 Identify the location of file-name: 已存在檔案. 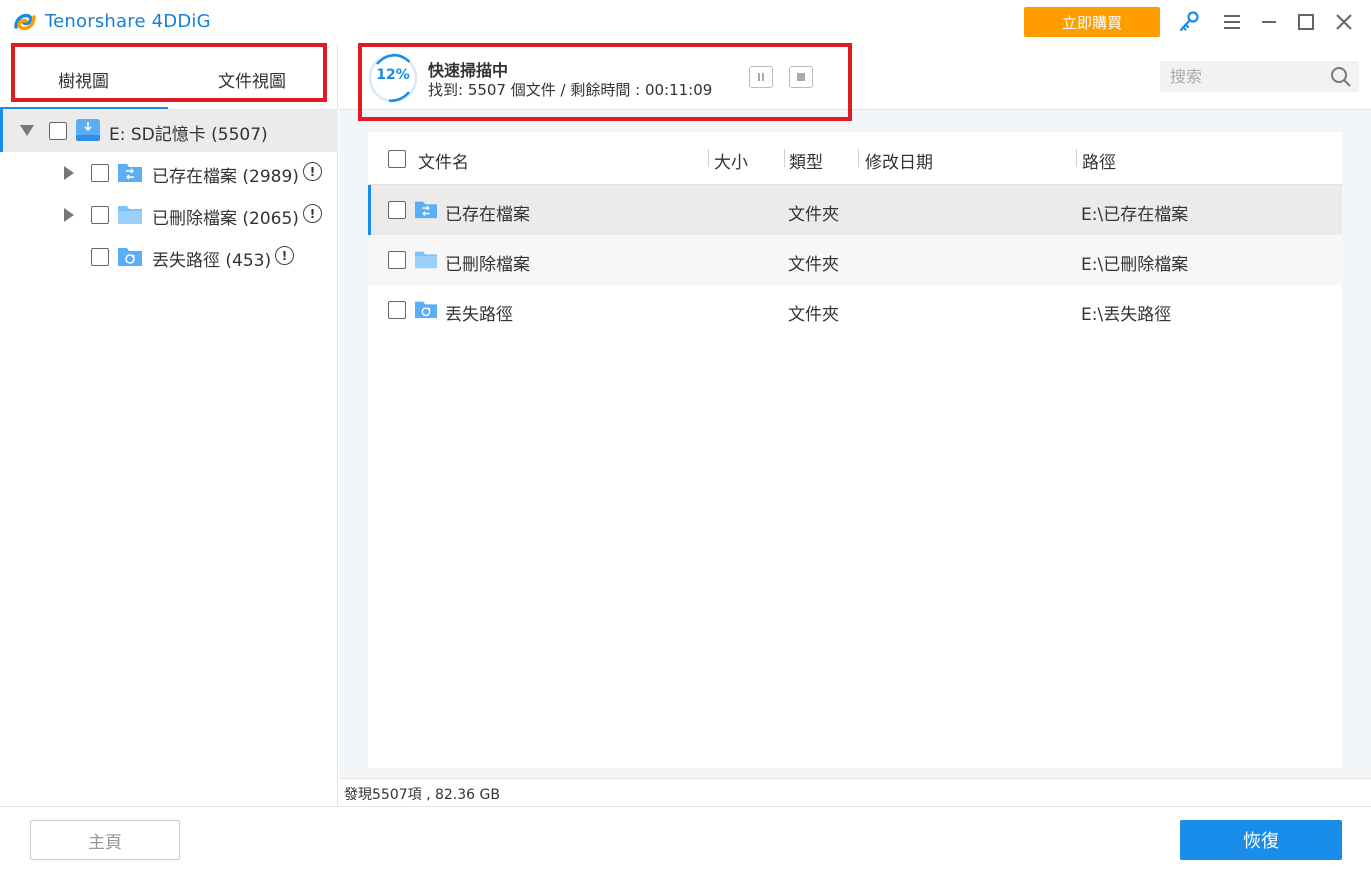
(487, 215).